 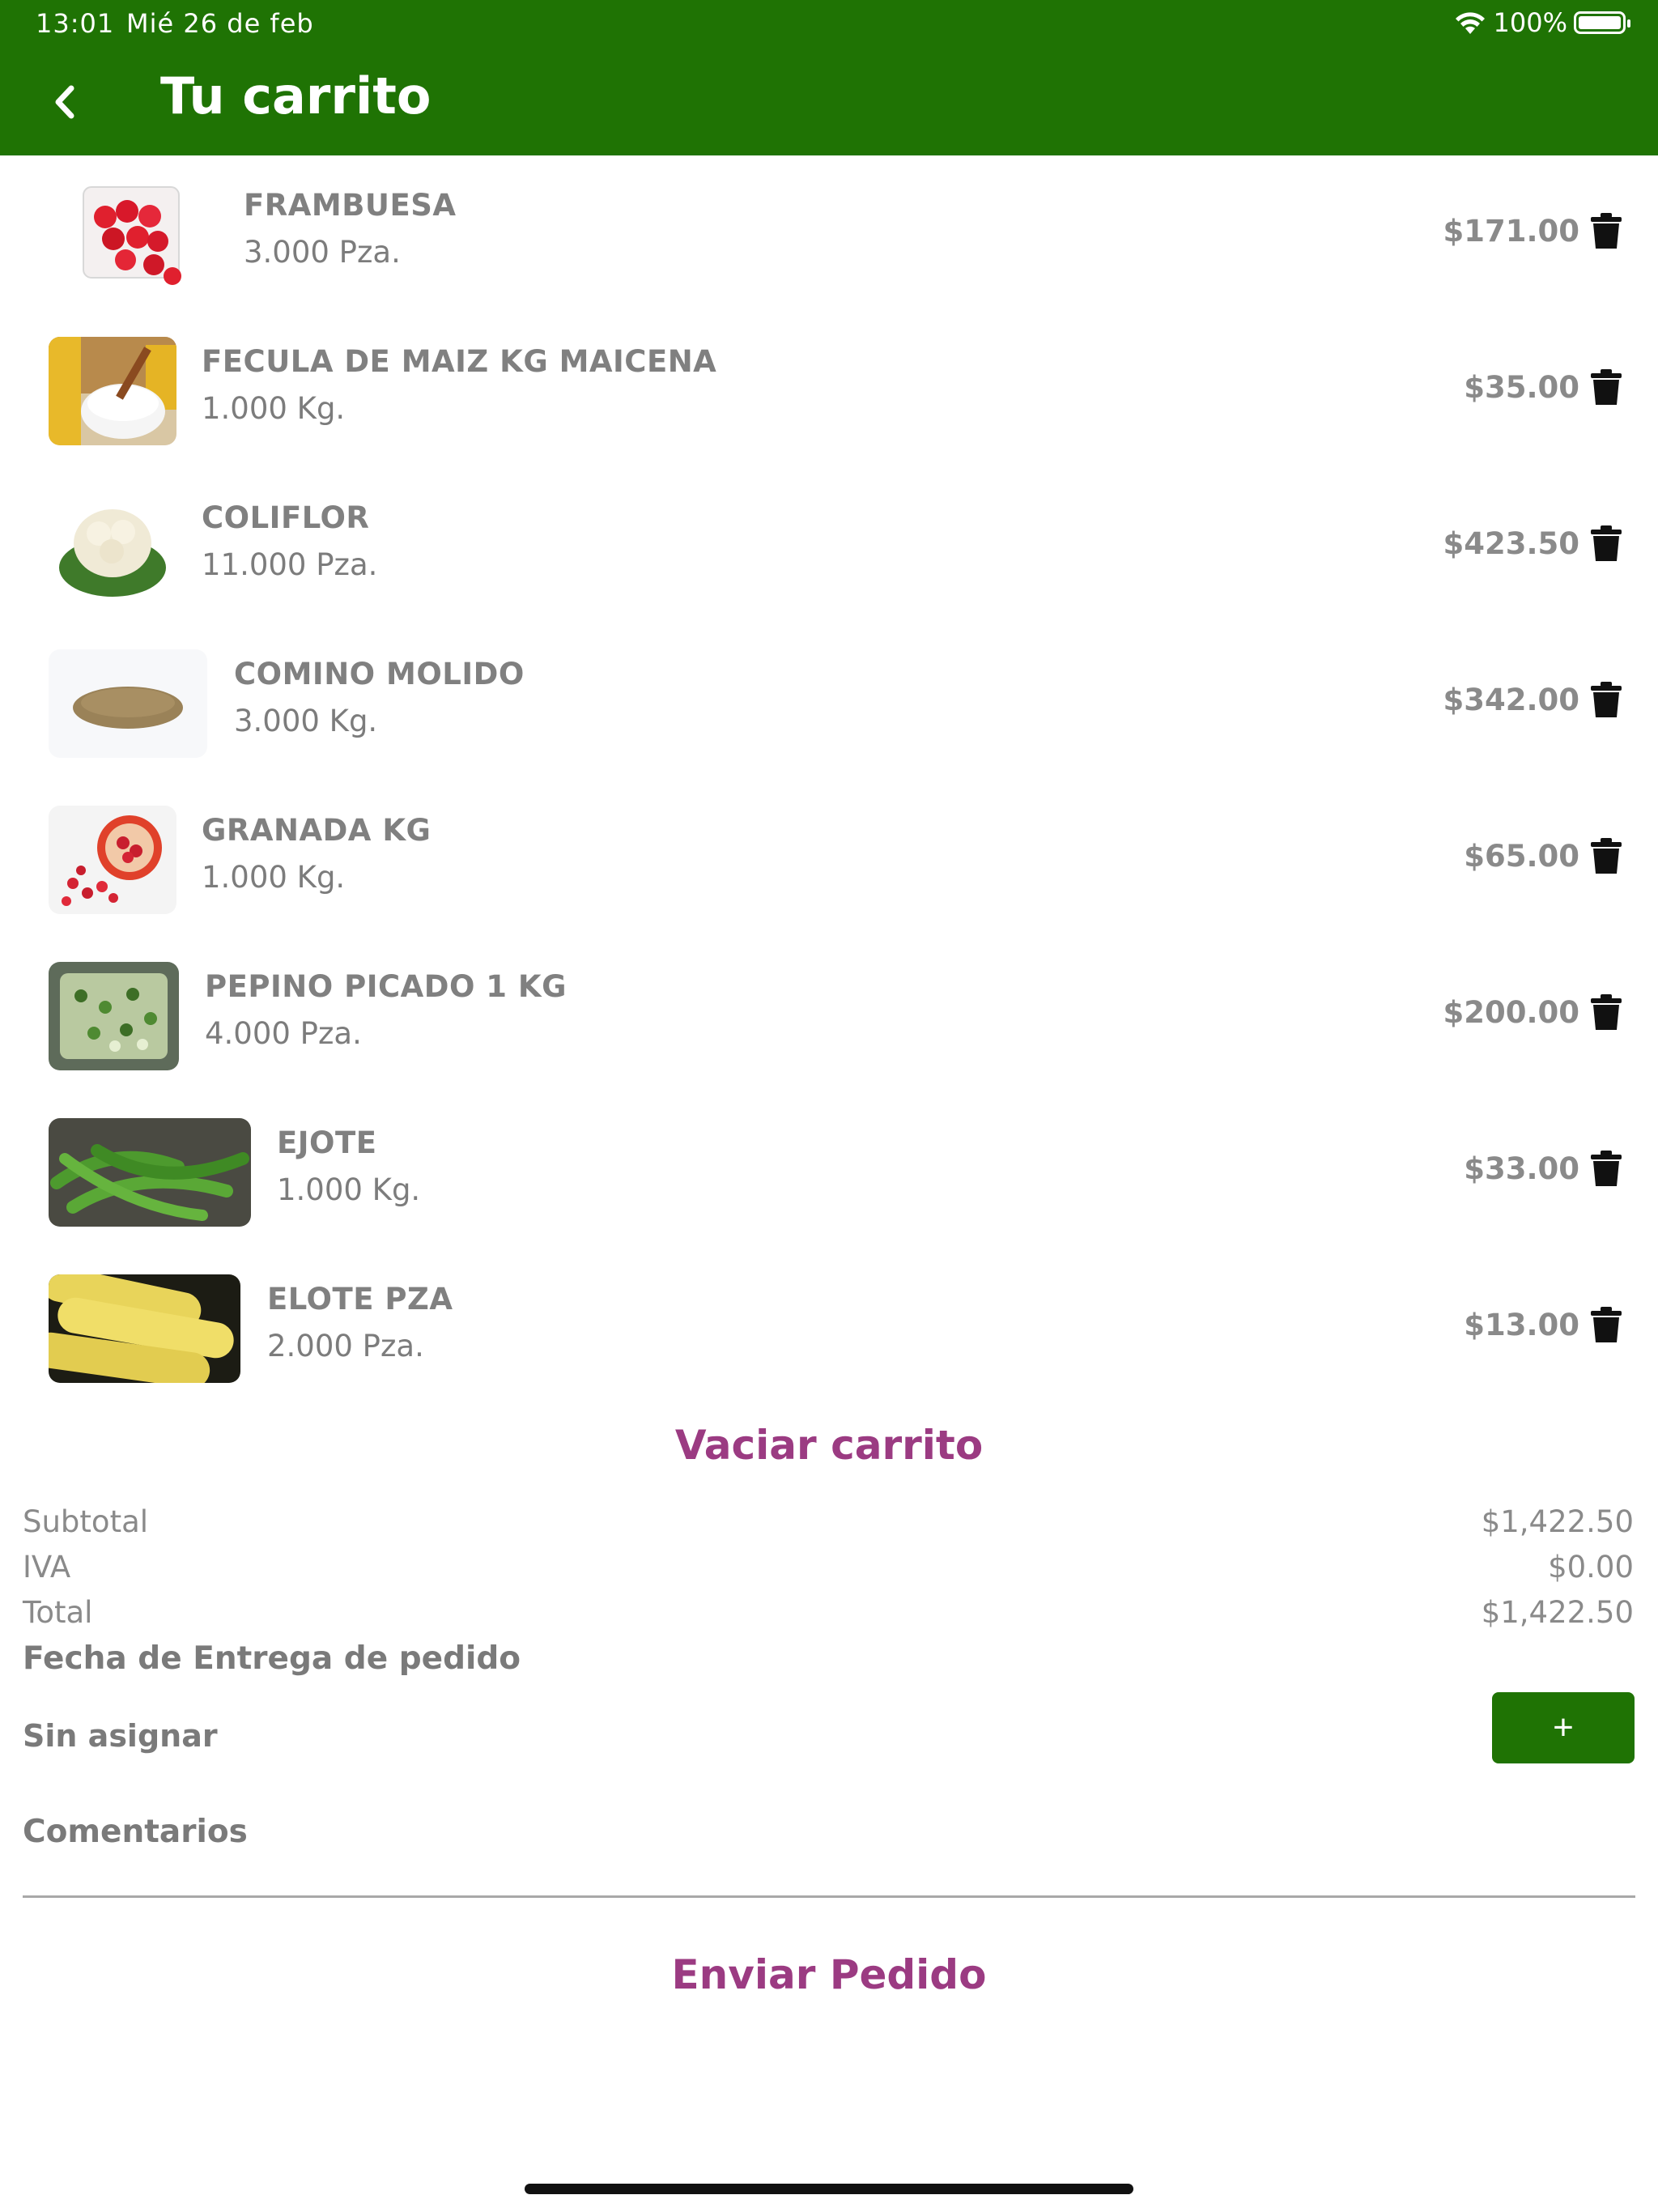 I want to click on status-time: 13:01, so click(x=75, y=24).